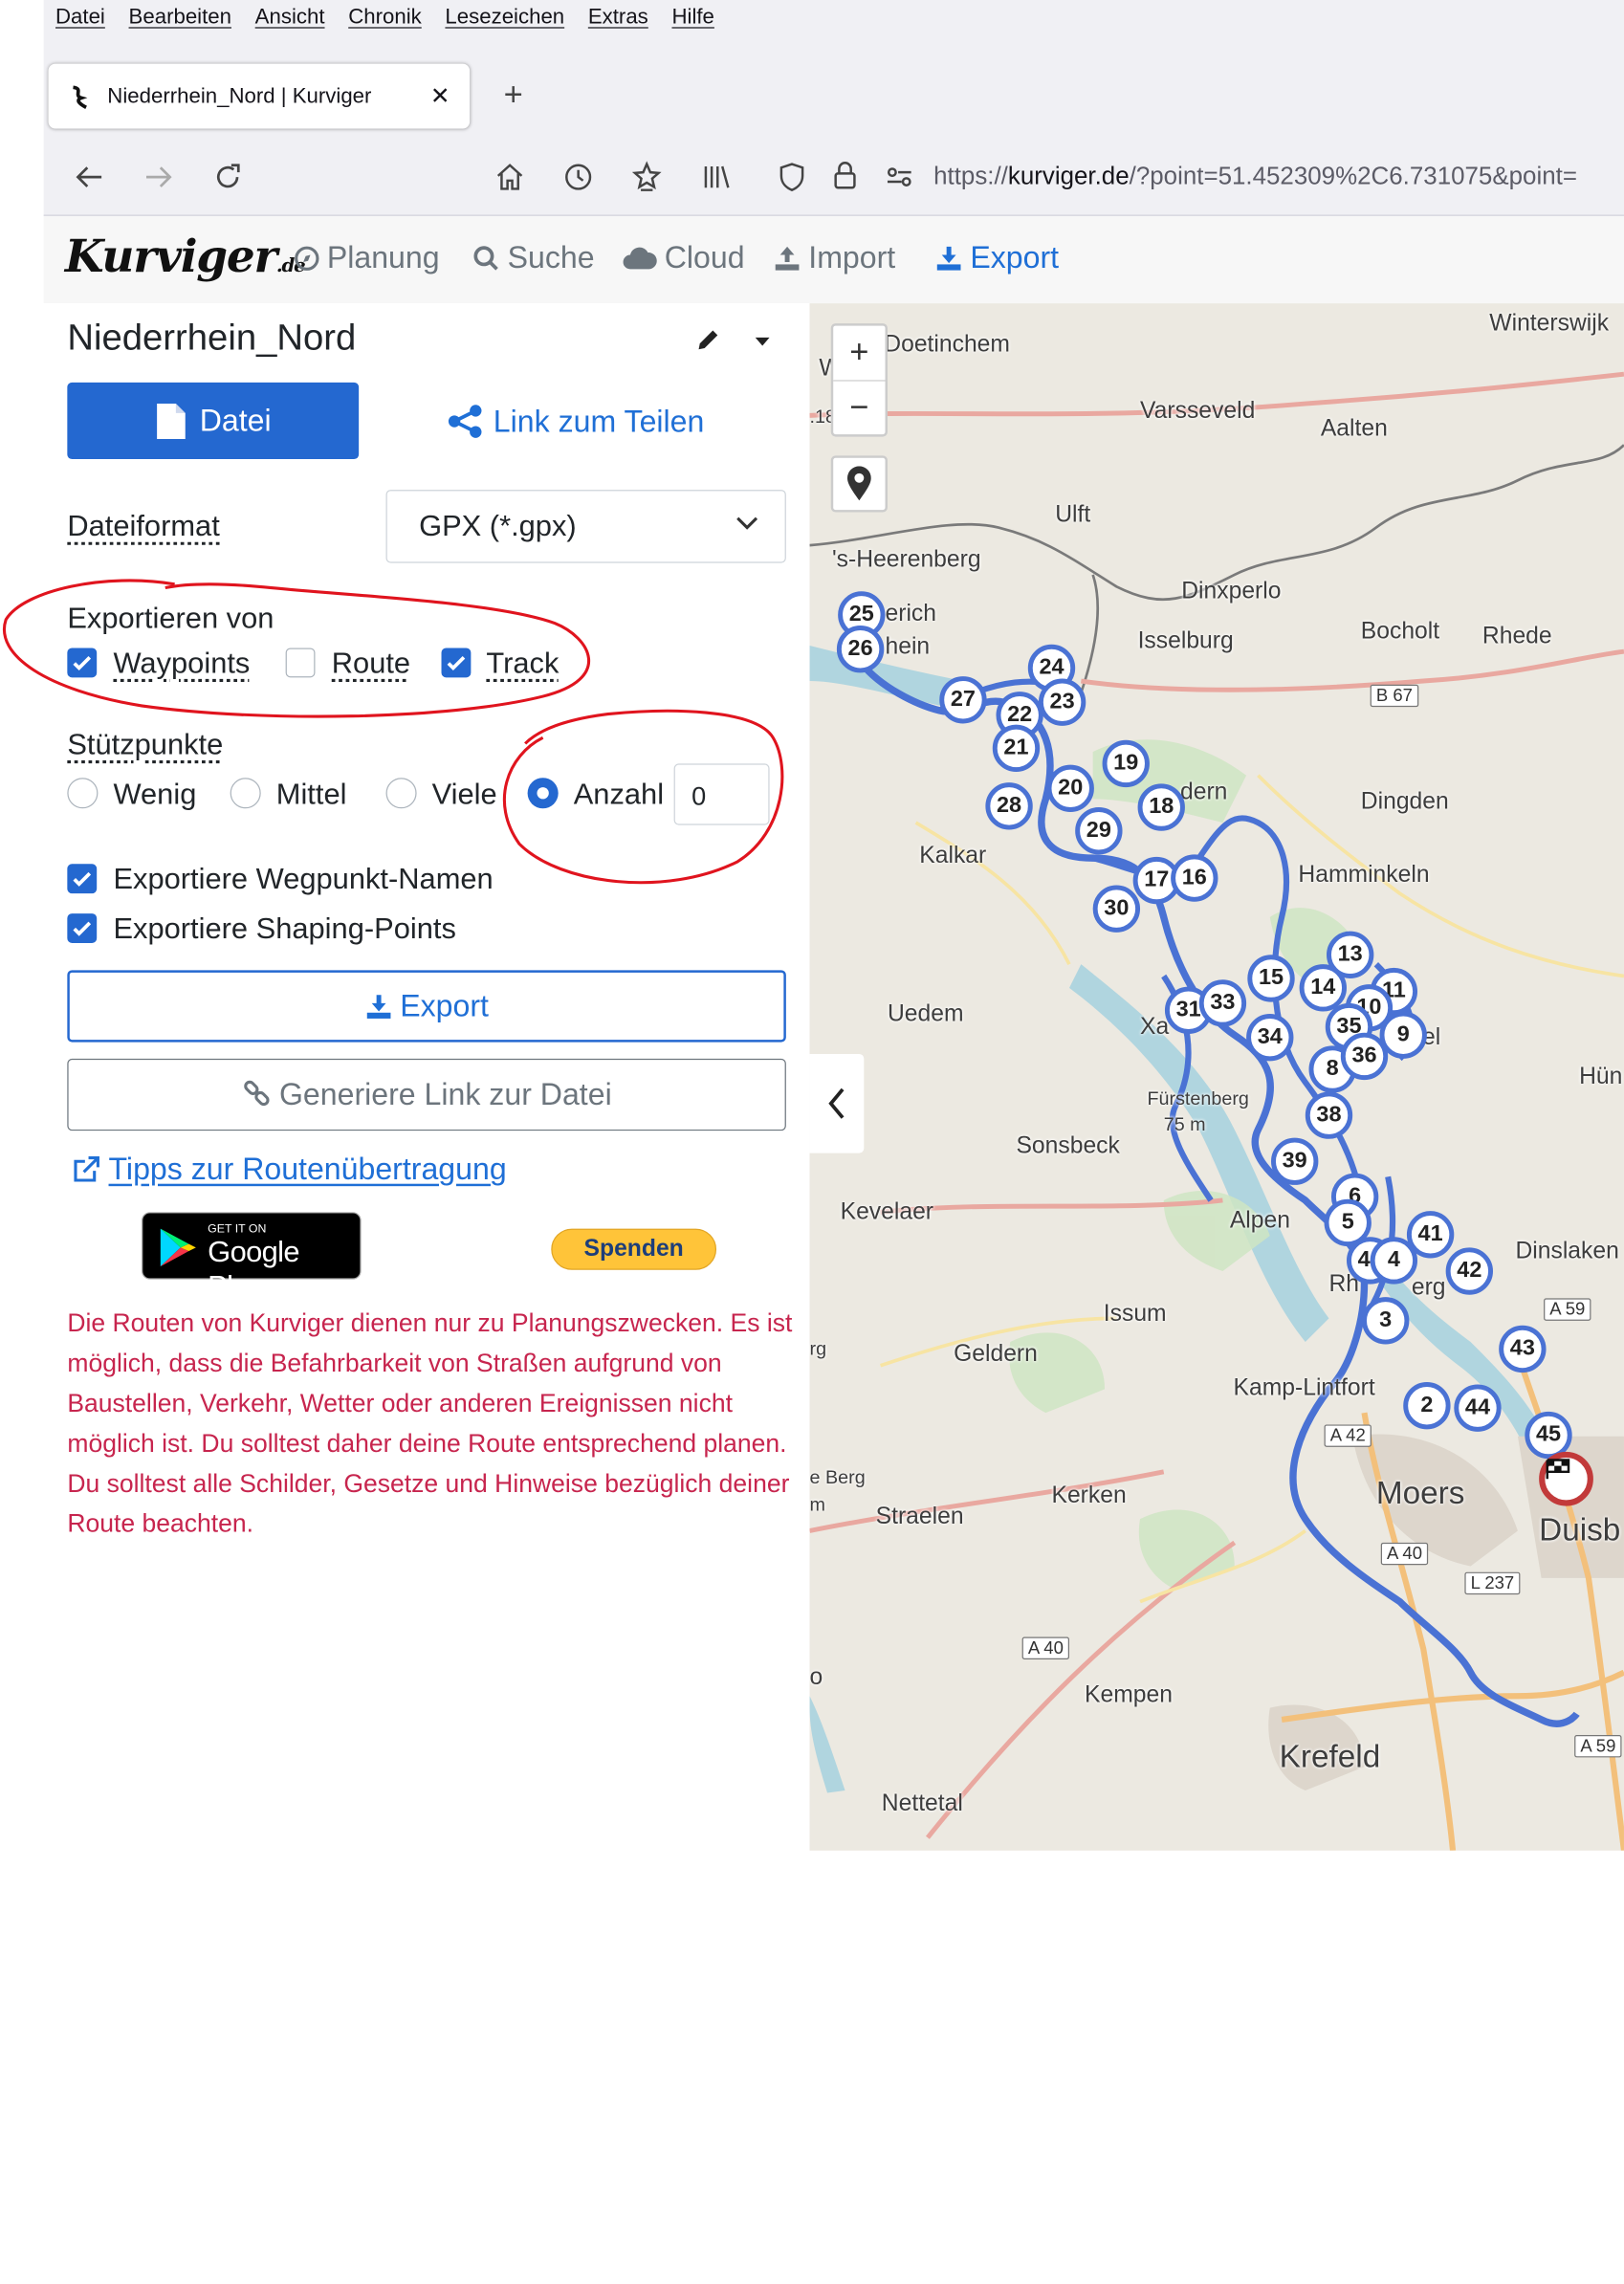 The width and height of the screenshot is (1624, 2284). What do you see at coordinates (510, 177) in the screenshot?
I see `home-icon` at bounding box center [510, 177].